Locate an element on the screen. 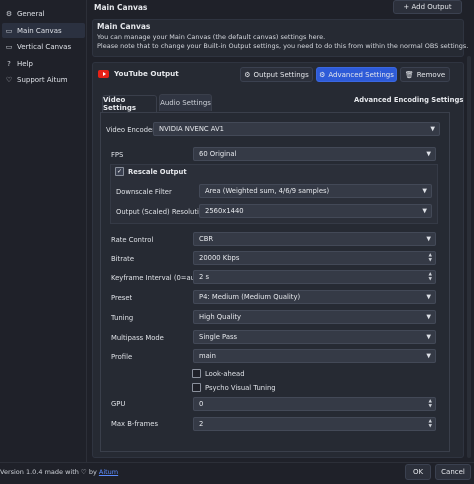 This screenshot has width=474, height=484. rate-control-label: Rate Control is located at coordinates (132, 240).